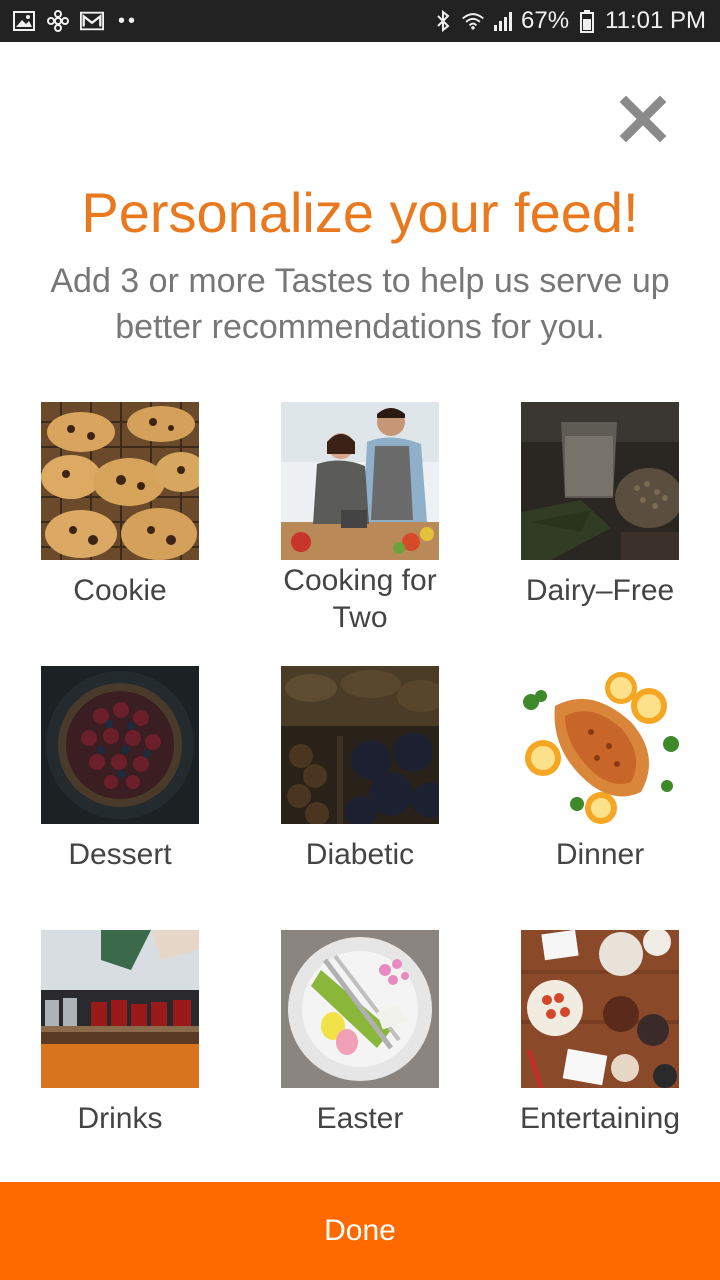 This screenshot has width=720, height=1280. I want to click on drinks-image, so click(120, 1009).